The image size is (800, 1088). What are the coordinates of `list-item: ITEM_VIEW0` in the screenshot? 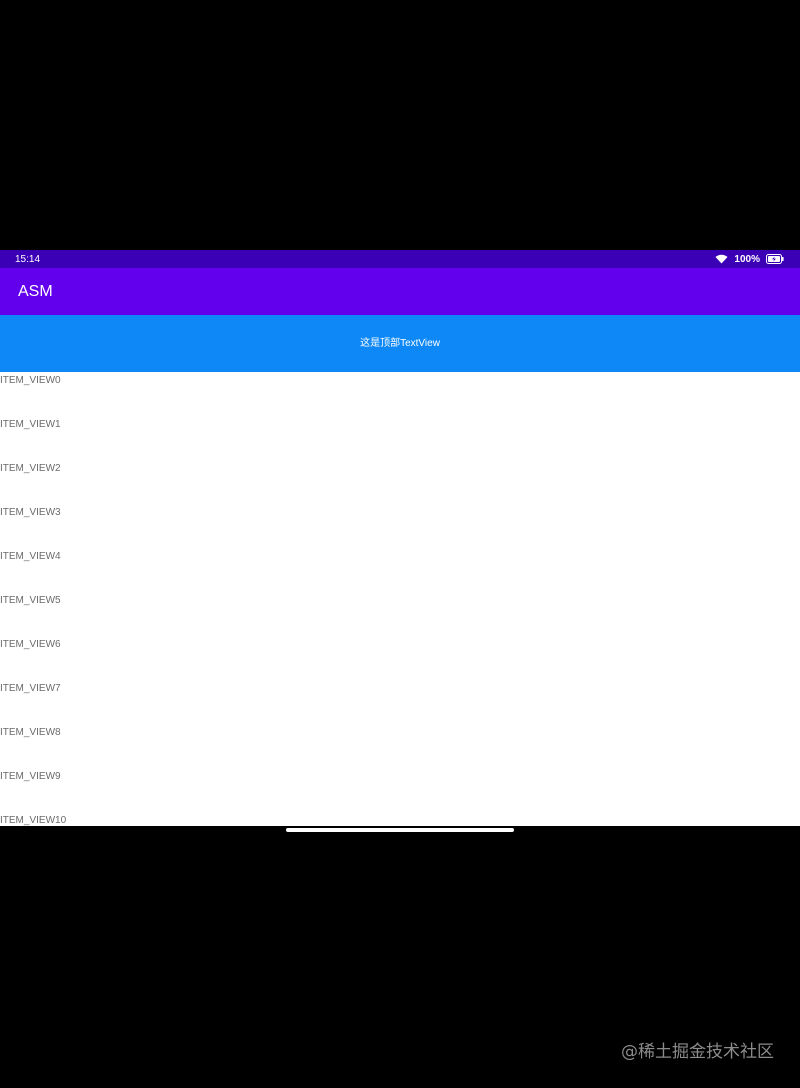 It's located at (400, 394).